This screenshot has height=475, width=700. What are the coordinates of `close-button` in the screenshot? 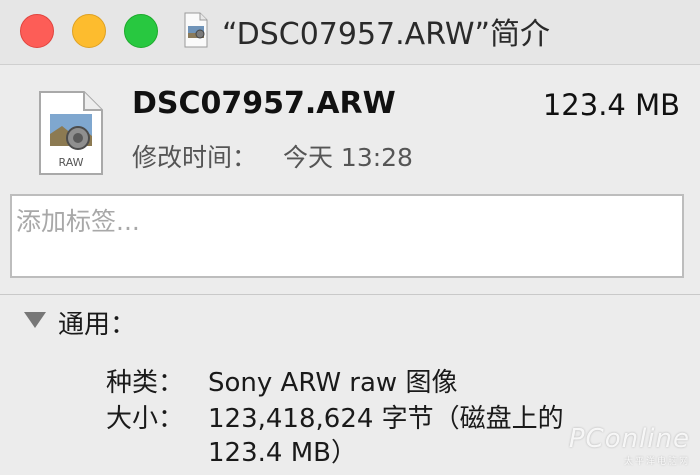 It's located at (37, 31).